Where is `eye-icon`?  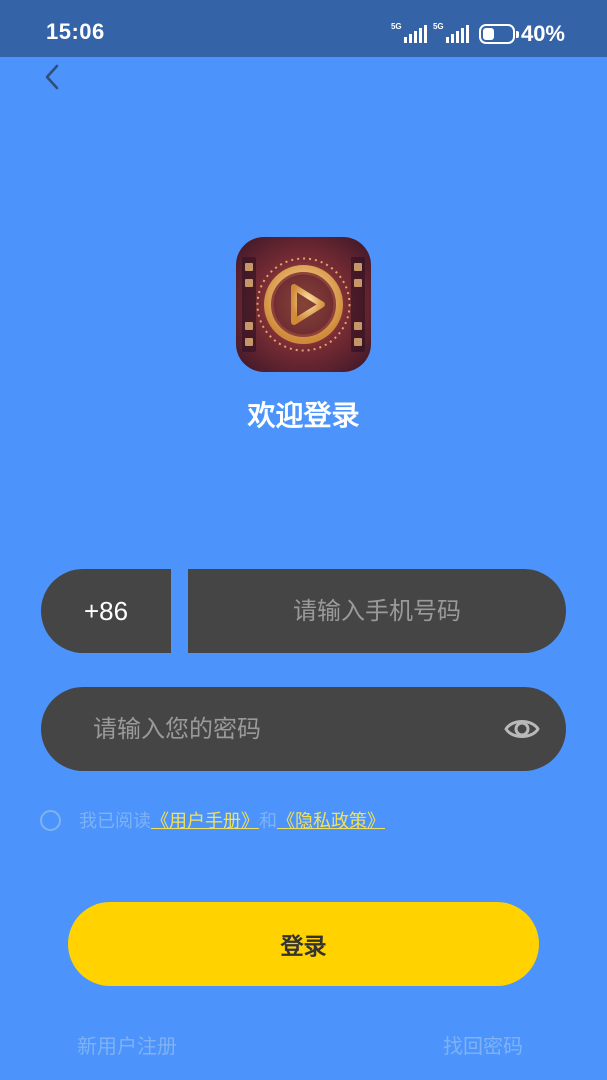
eye-icon is located at coordinates (522, 729).